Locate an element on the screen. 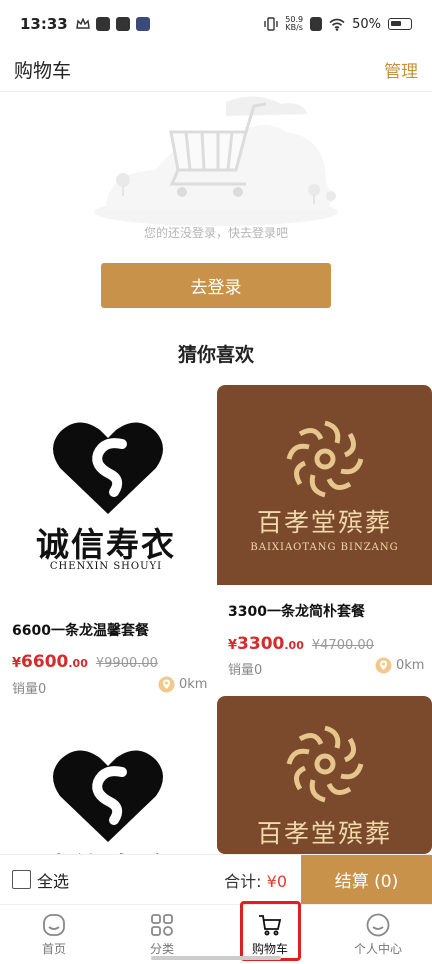  checkout-bar: 全选 合计: ¥0 结算 (0) is located at coordinates (216, 879).